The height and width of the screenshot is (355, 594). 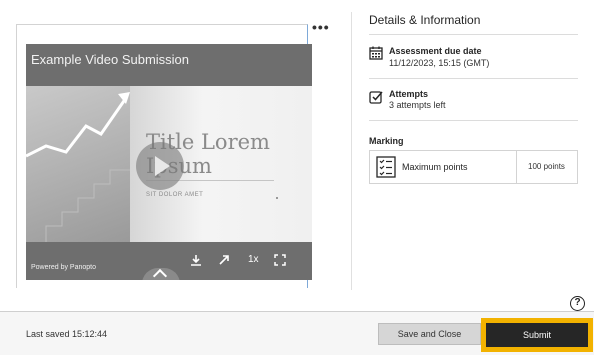 I want to click on marking-label: Marking, so click(x=386, y=141).